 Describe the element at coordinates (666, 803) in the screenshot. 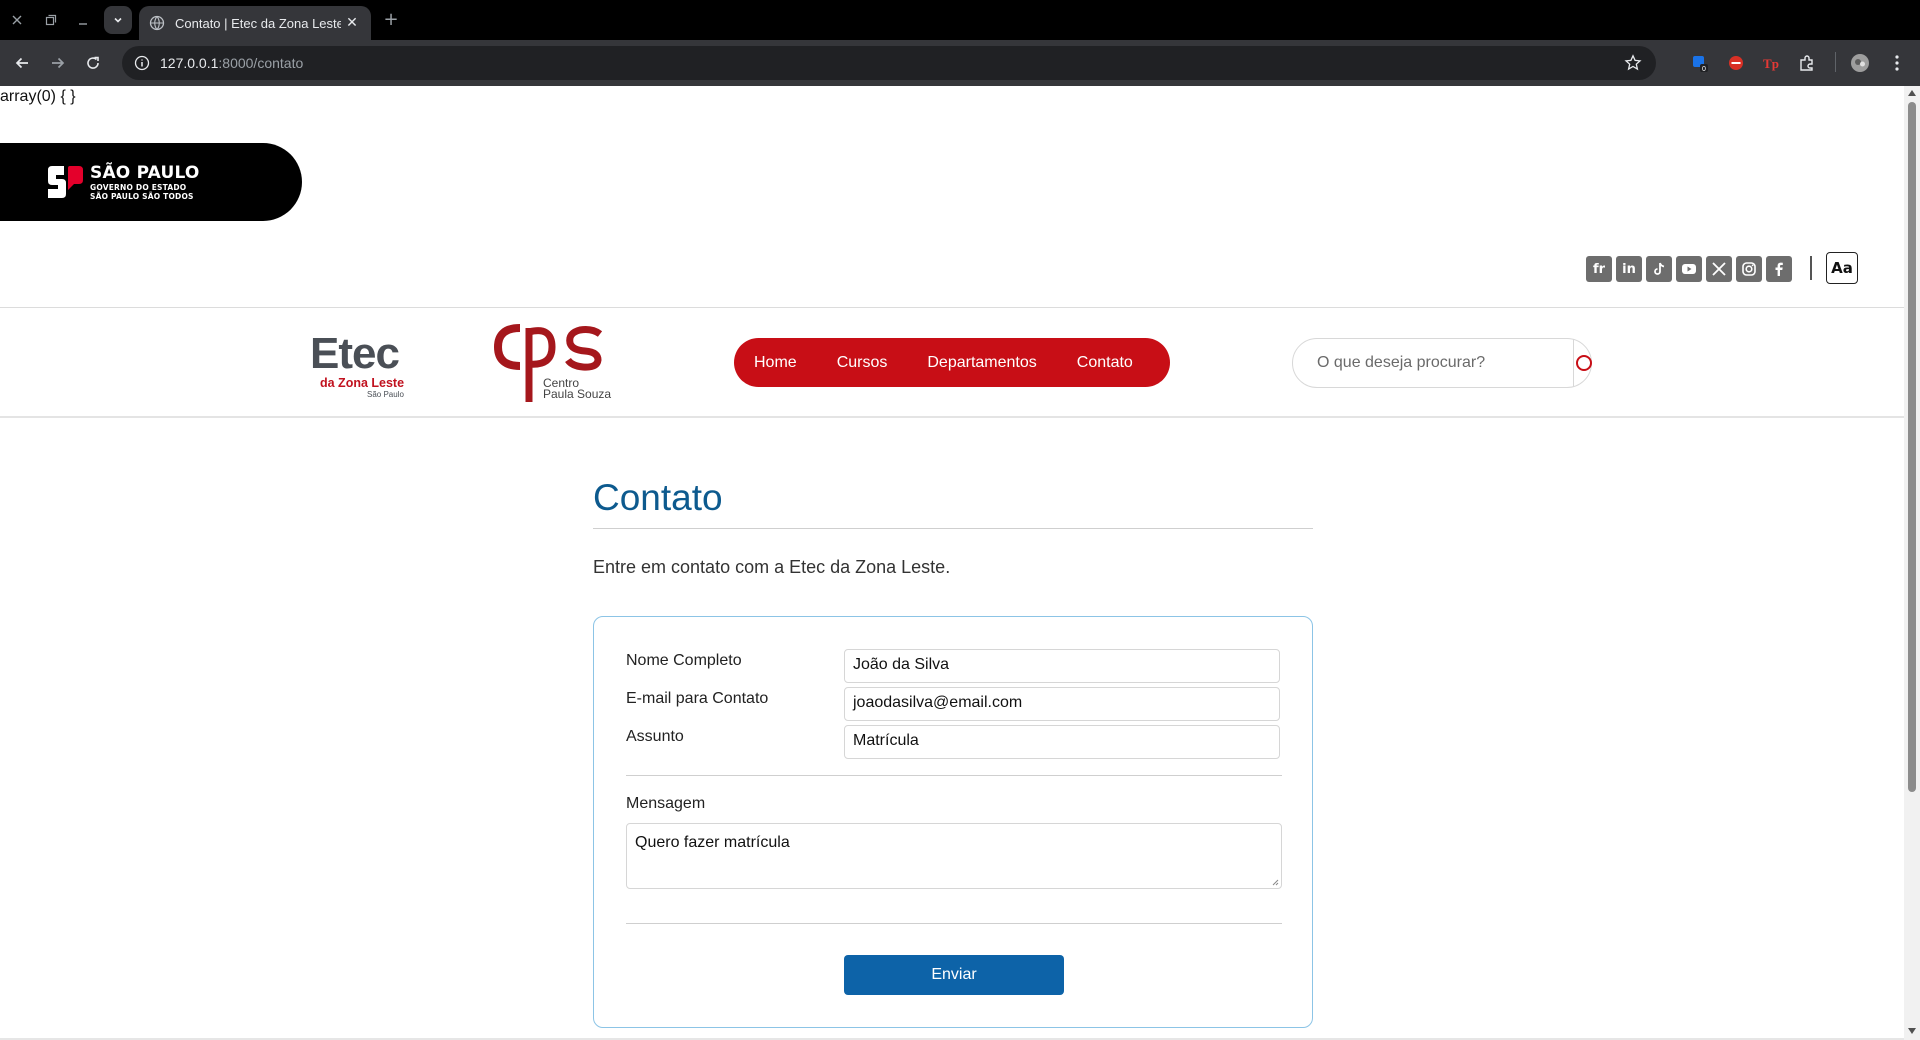

I see `message-label: Mensagem` at that location.